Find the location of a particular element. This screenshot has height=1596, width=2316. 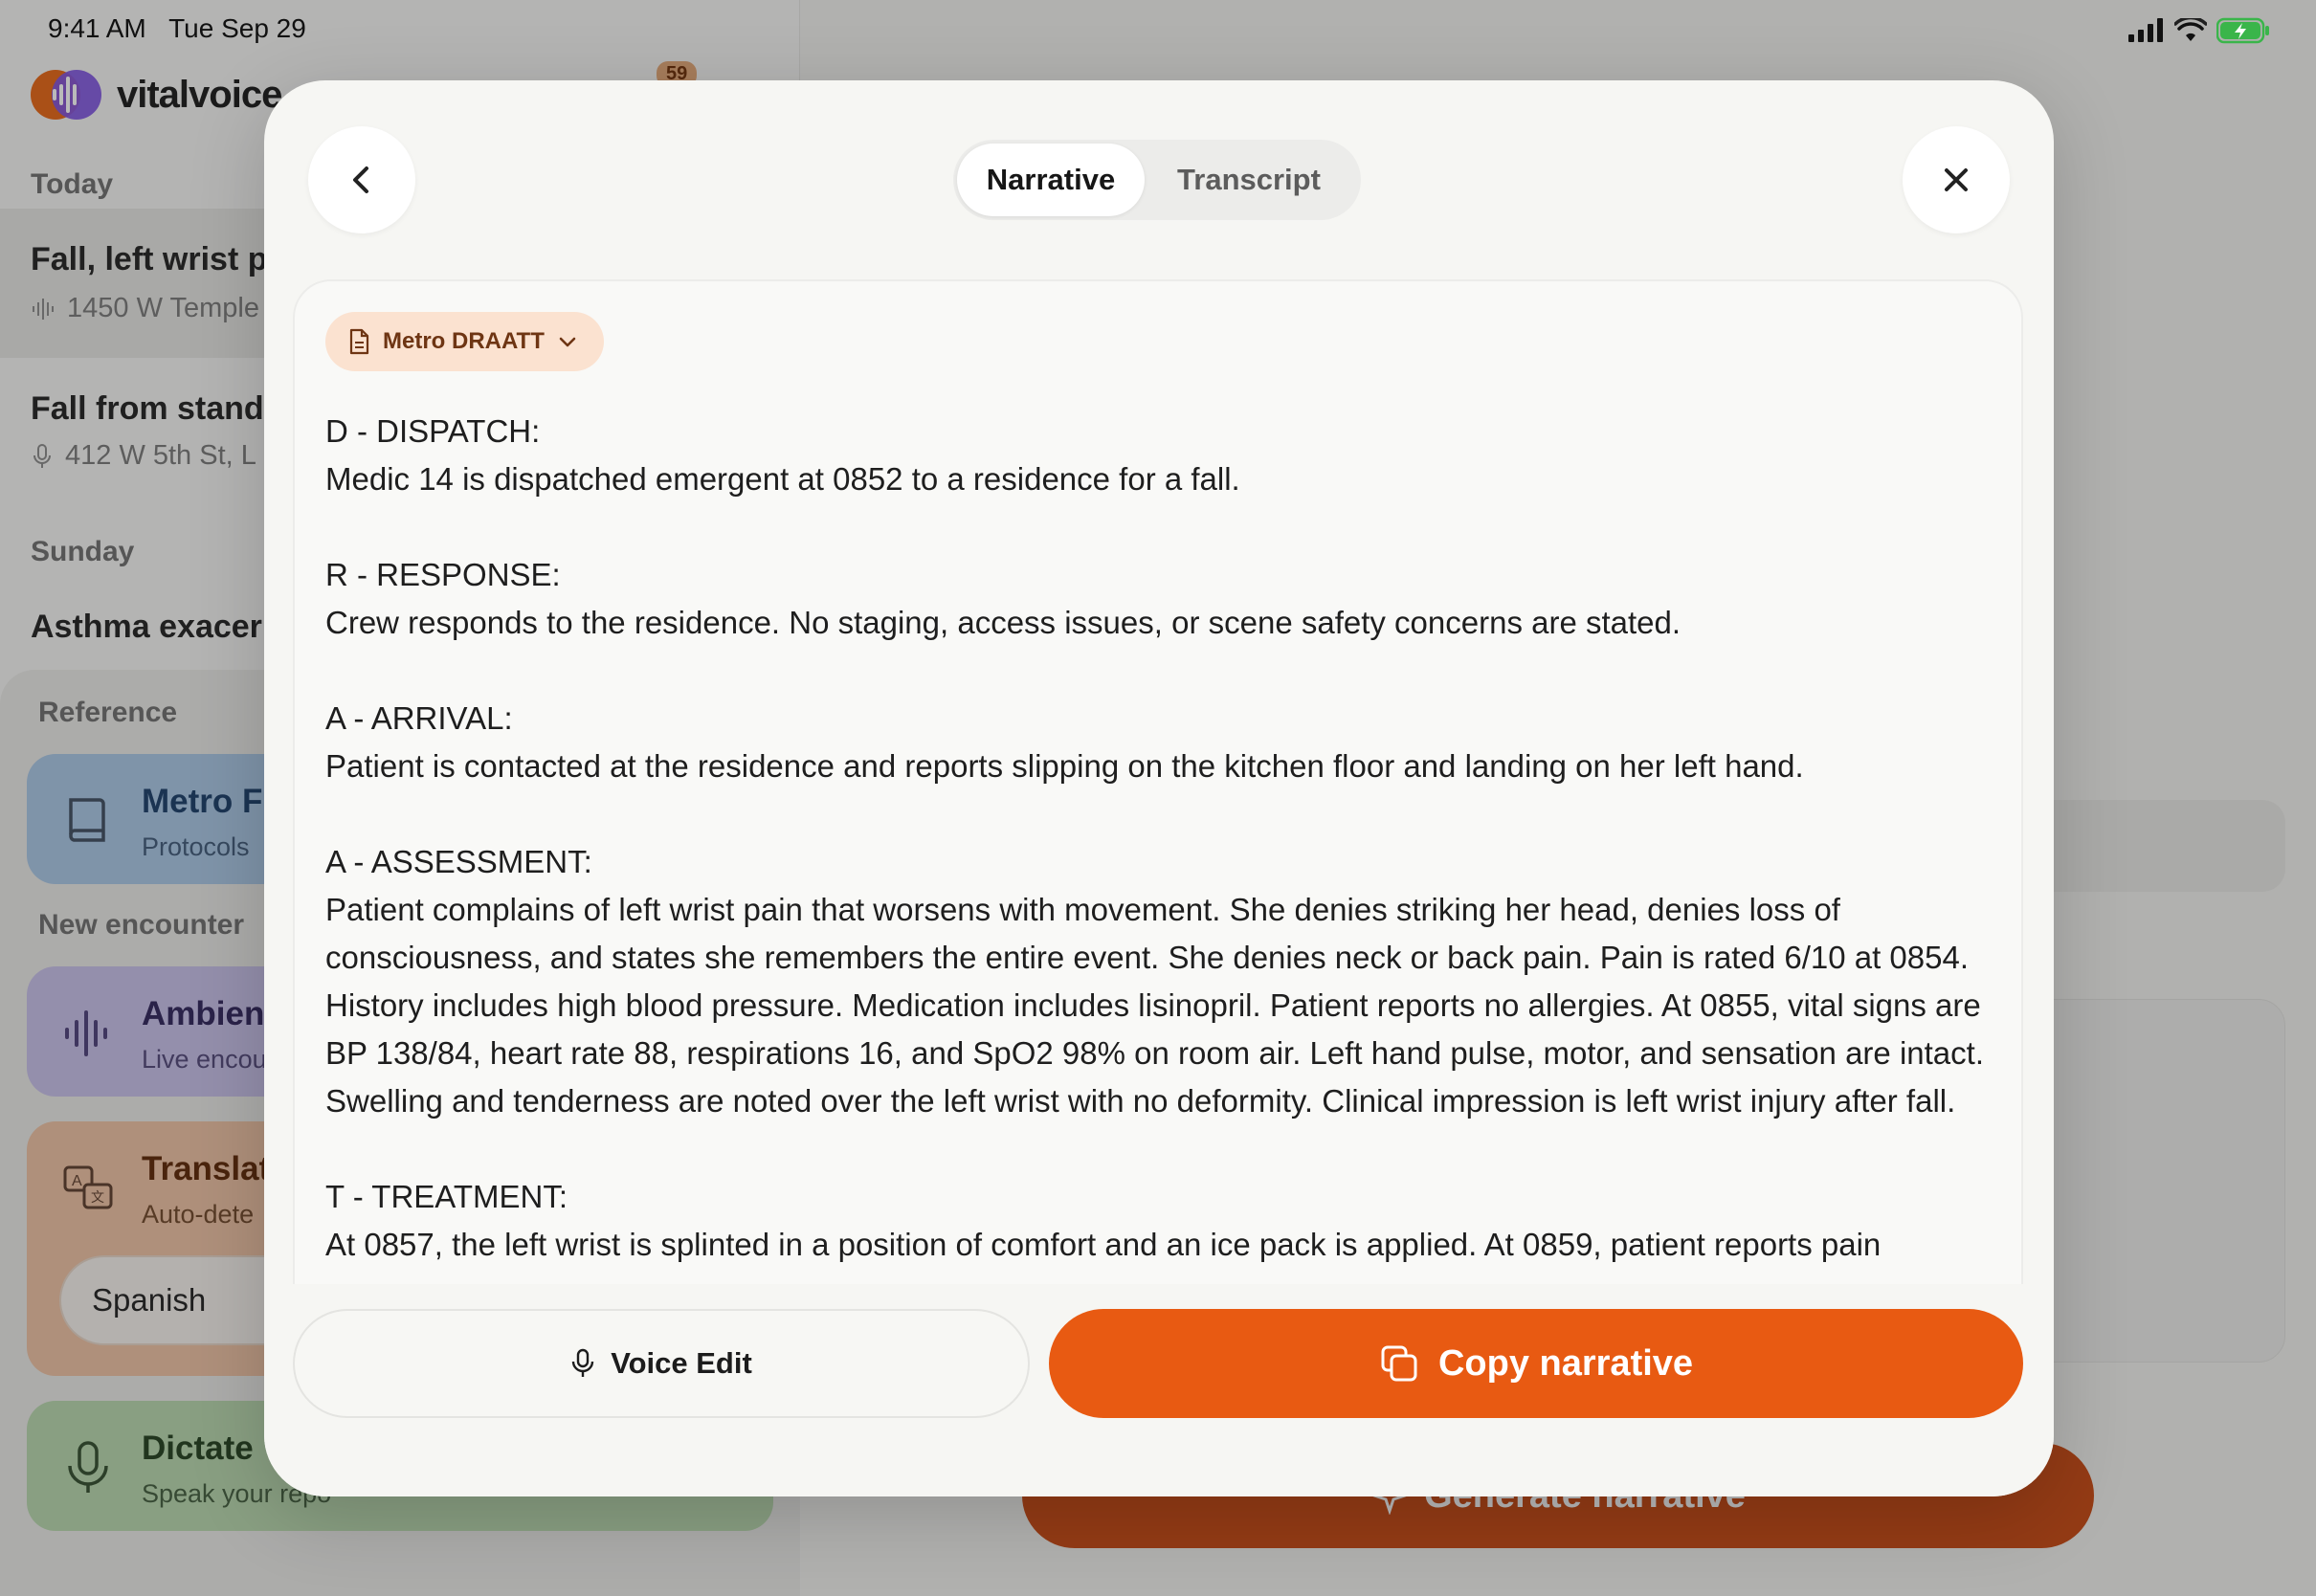

voice-edit-label: Voice Edit is located at coordinates (681, 1363).